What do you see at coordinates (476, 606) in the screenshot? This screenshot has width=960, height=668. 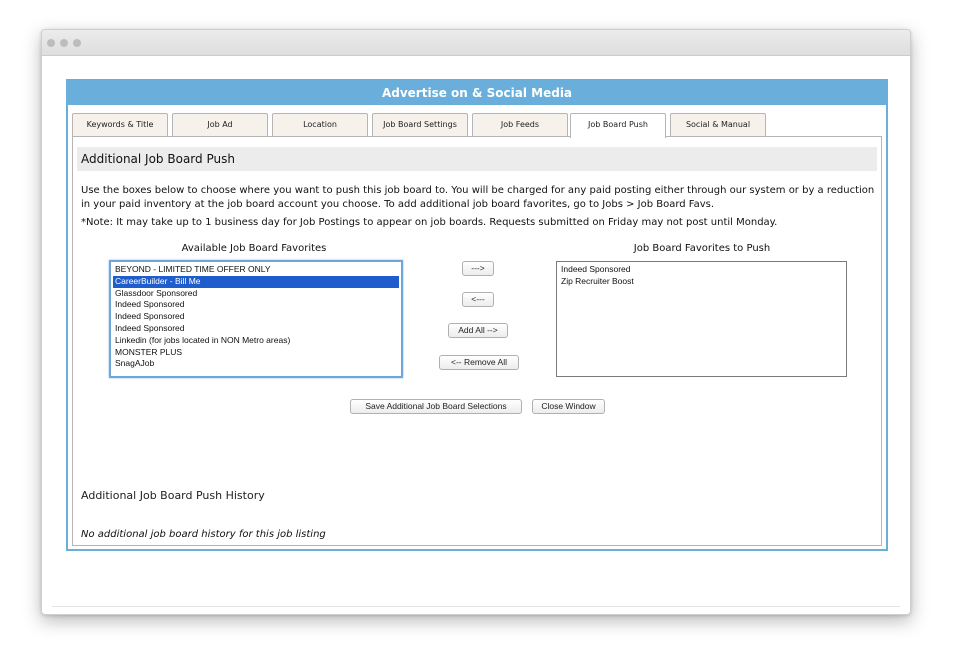 I see `divider` at bounding box center [476, 606].